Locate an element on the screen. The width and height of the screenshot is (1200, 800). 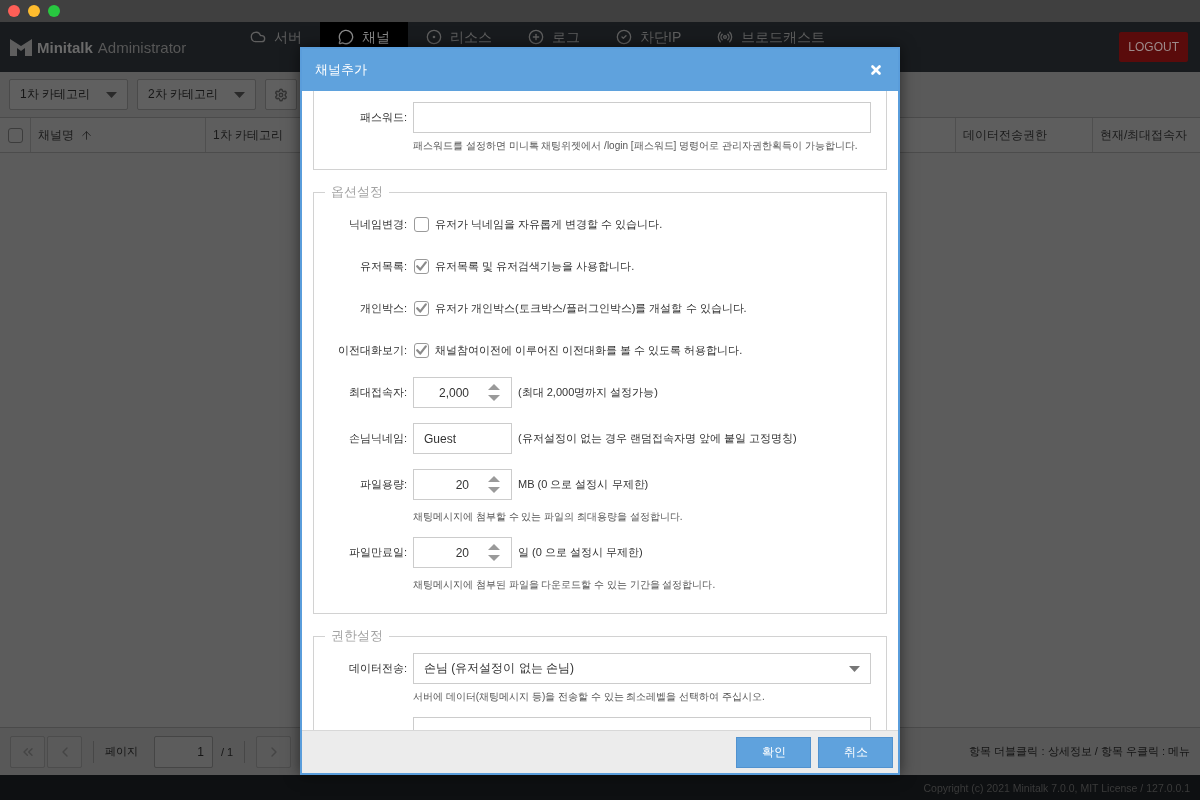
circle-dot-icon is located at coordinates (434, 37).